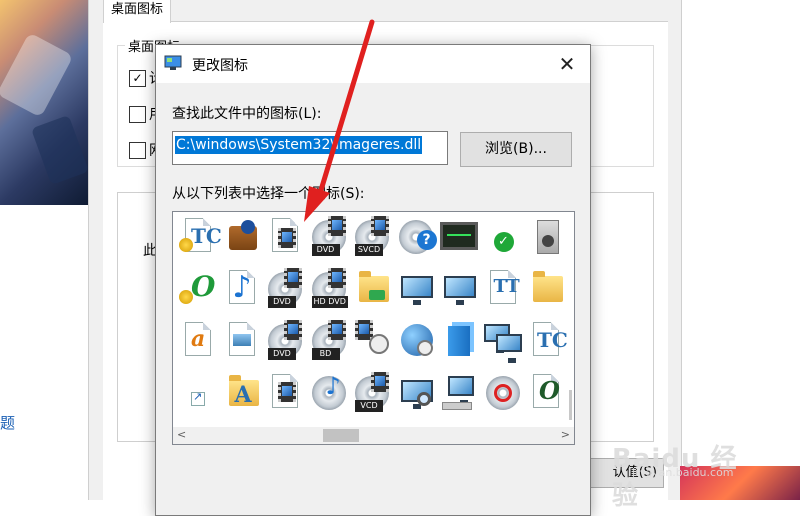  I want to click on close-button: ✕, so click(567, 64).